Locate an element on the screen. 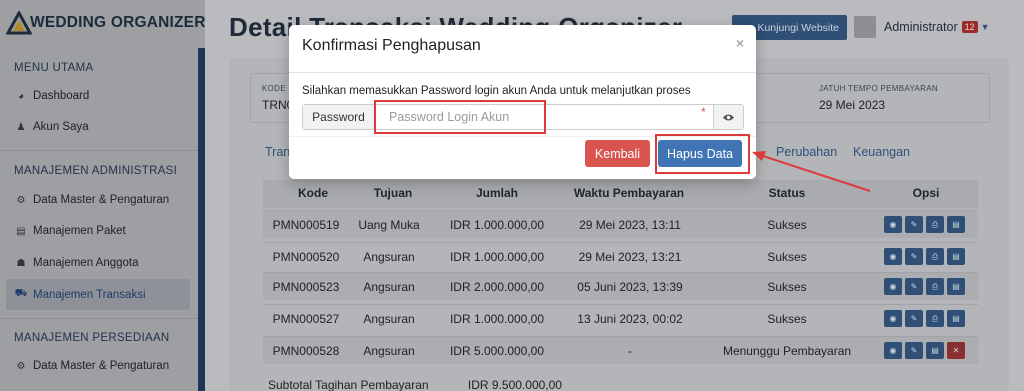 The width and height of the screenshot is (1024, 391). brand: WEDDING ORGANIZER is located at coordinates (106, 23).